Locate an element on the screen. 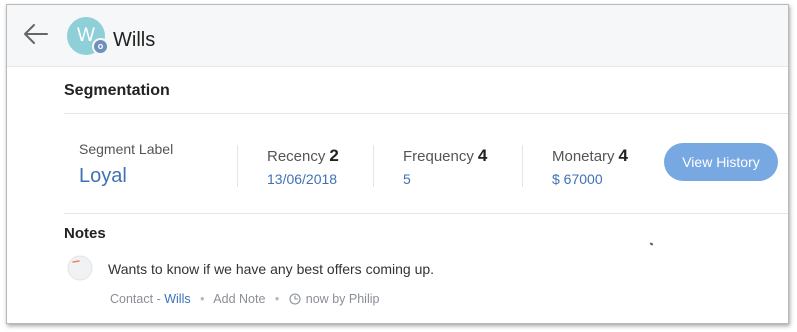 The width and height of the screenshot is (797, 332). monetary-title: Monetary 4 is located at coordinates (590, 156).